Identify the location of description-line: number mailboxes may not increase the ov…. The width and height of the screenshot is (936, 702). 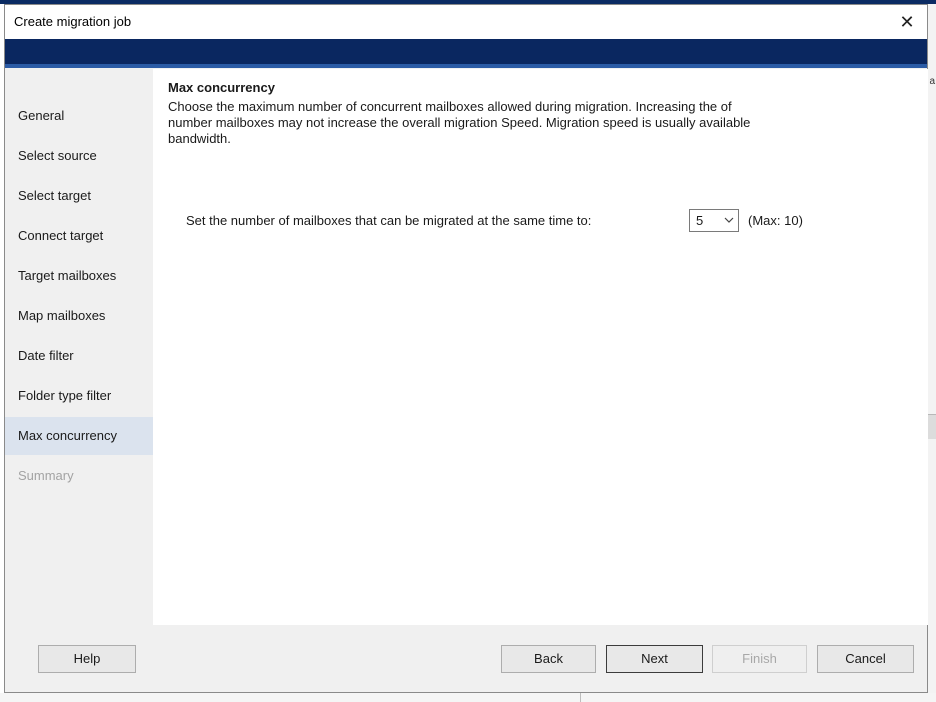
(459, 122).